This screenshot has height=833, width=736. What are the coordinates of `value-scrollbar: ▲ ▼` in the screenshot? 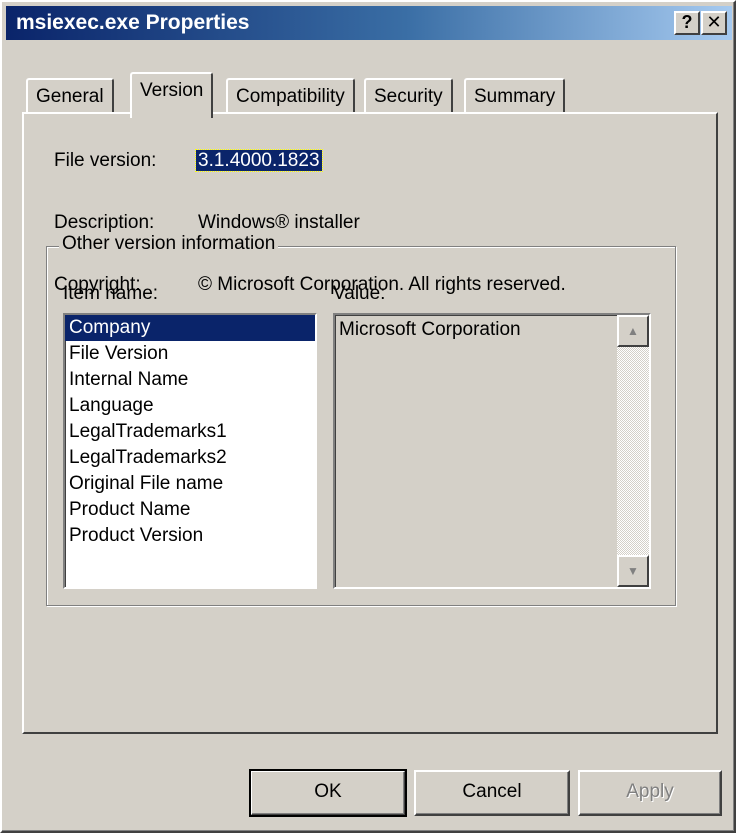 It's located at (633, 451).